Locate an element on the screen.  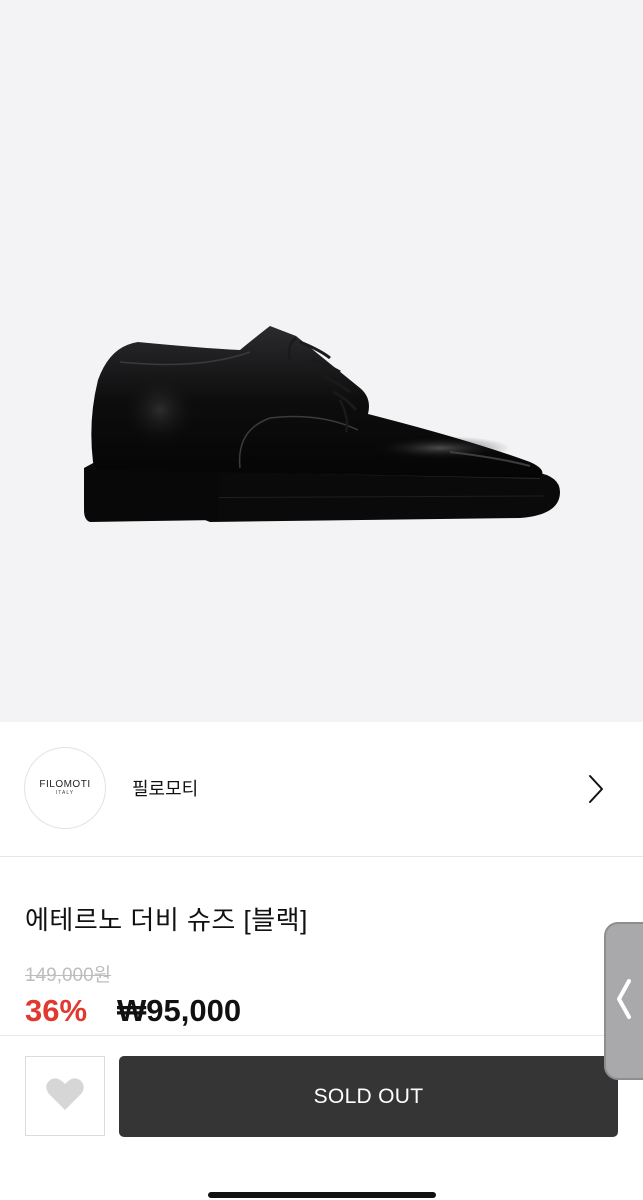
divider is located at coordinates (321, 1035).